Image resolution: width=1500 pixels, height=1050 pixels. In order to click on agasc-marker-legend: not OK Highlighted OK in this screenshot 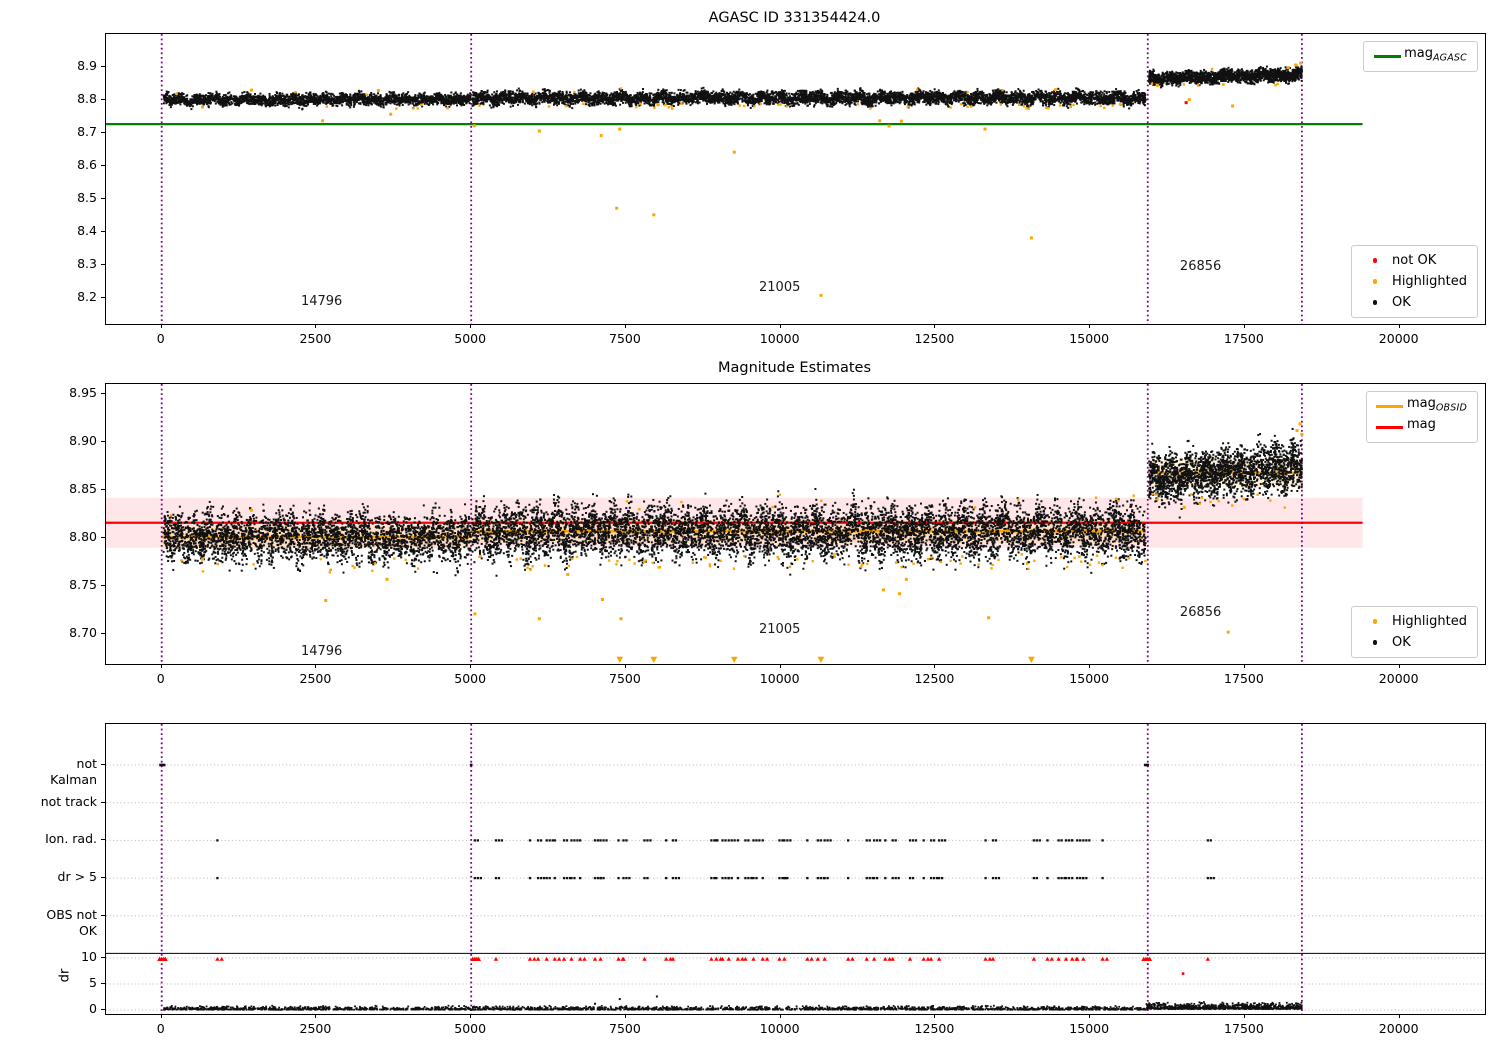, I will do `click(1414, 281)`.